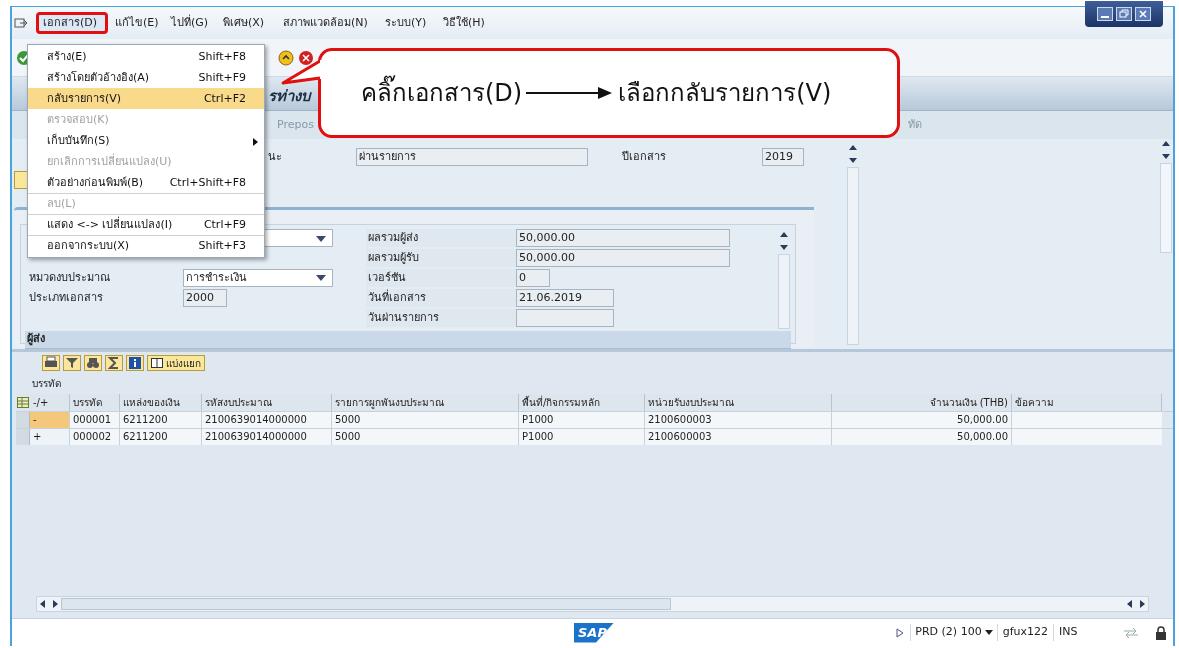 This screenshot has width=1179, height=648. What do you see at coordinates (66, 297) in the screenshot?
I see `field-label: ประเภทเอกสาร` at bounding box center [66, 297].